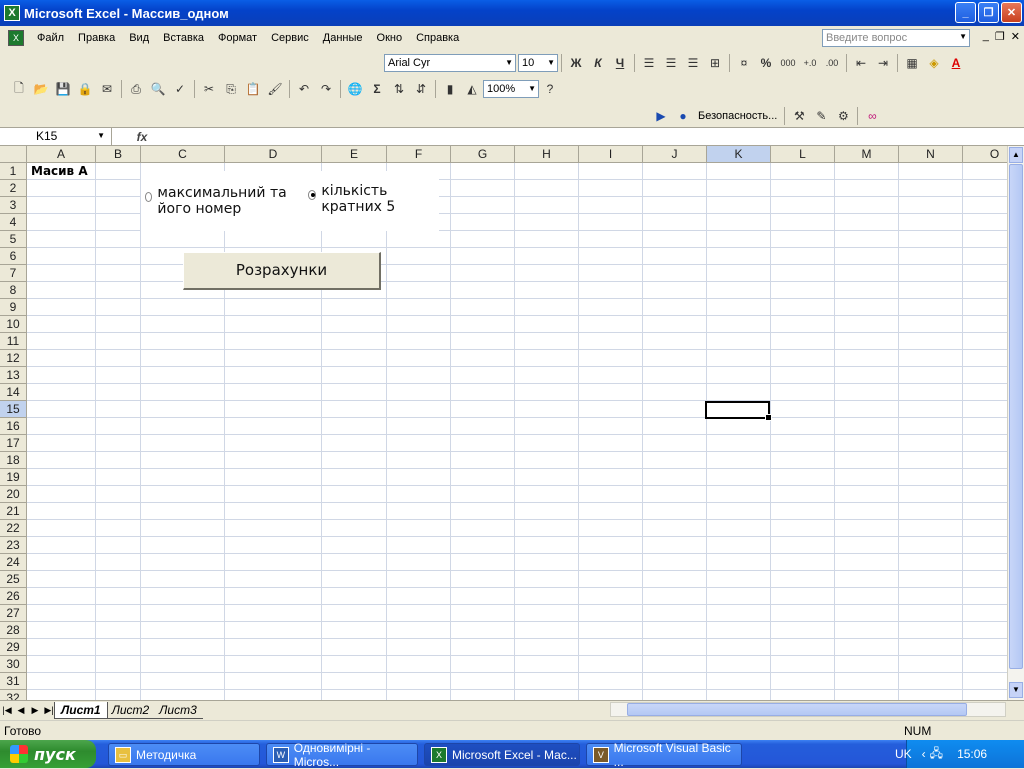  What do you see at coordinates (13, 630) in the screenshot?
I see `row-header-28: 28` at bounding box center [13, 630].